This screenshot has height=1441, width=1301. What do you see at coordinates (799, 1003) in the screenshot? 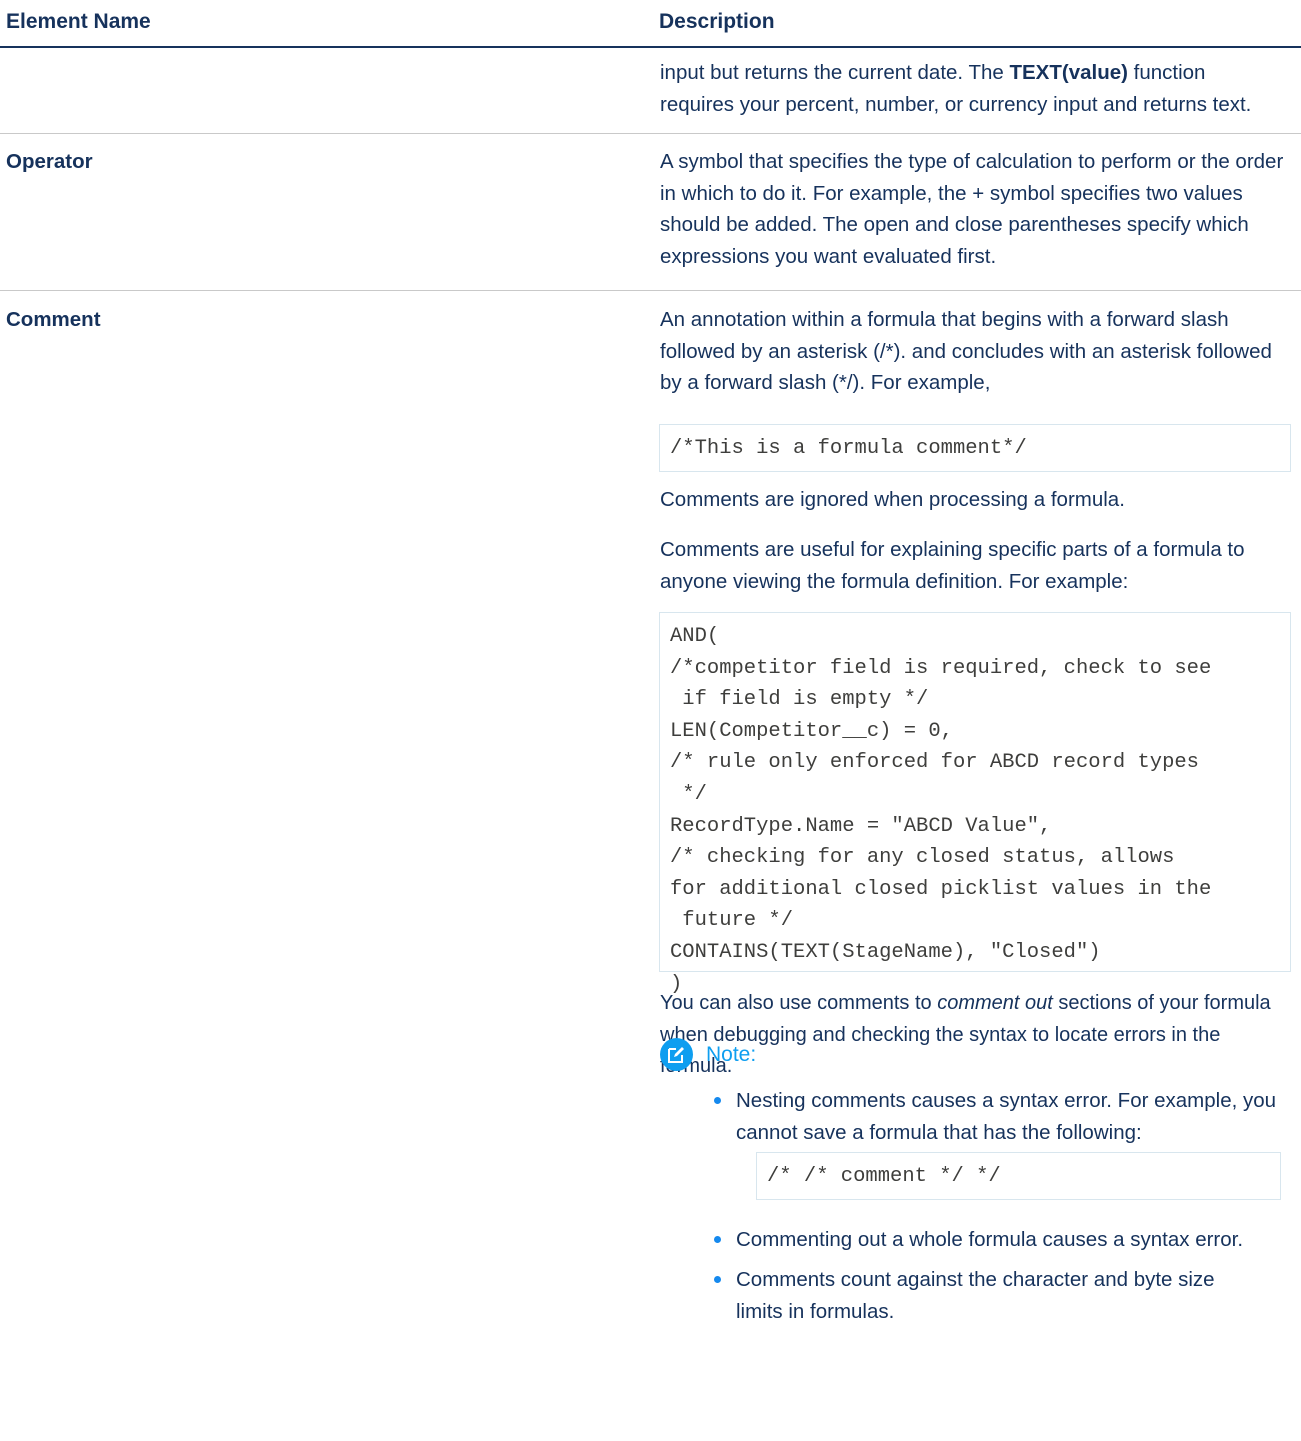
I see `also-text-1: You can also use comments to` at bounding box center [799, 1003].